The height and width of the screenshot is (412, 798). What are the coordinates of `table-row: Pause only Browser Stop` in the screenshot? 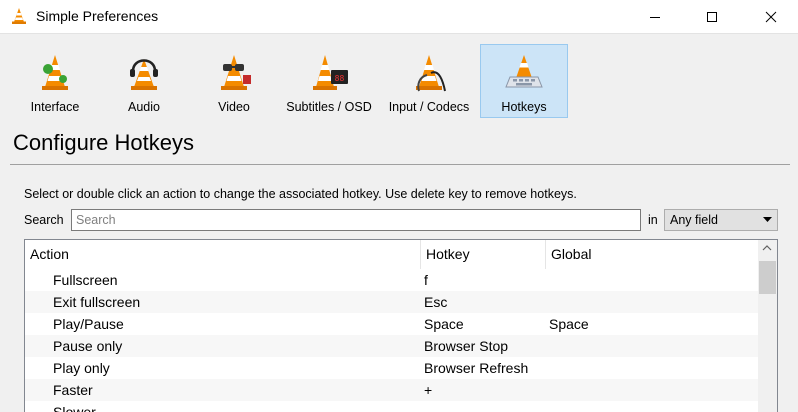 It's located at (391, 346).